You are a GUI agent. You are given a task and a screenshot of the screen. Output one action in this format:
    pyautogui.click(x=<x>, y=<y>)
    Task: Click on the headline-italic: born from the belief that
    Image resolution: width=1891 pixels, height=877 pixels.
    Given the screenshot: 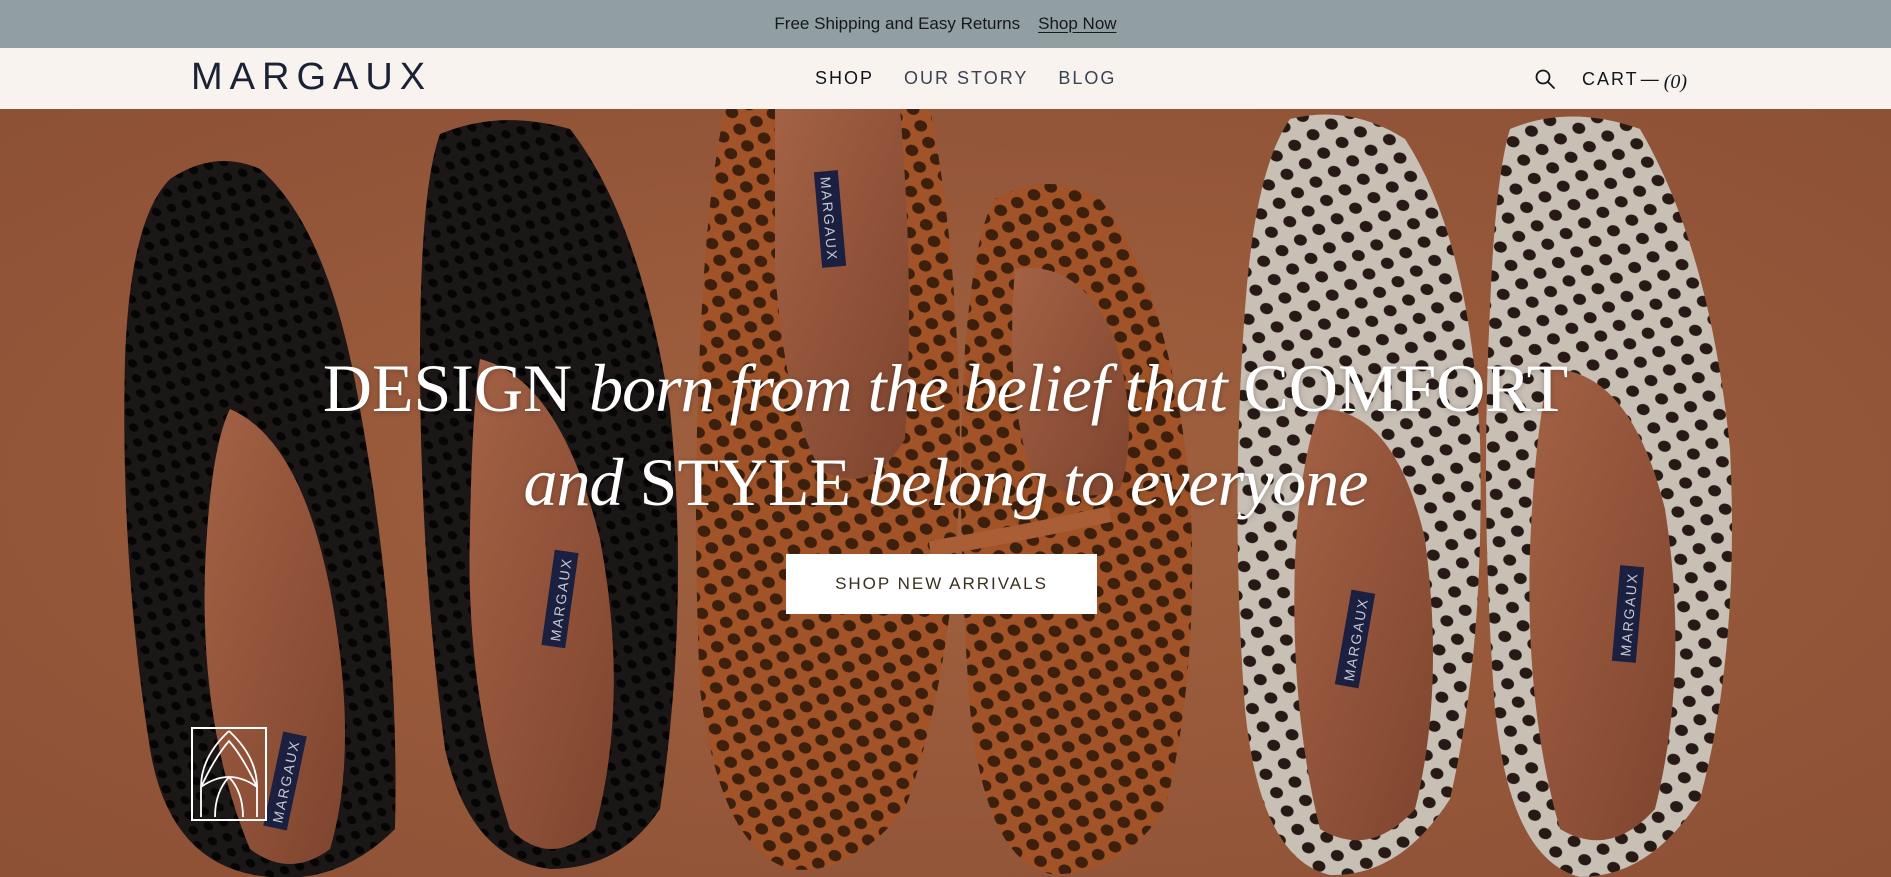 What is the action you would take?
    pyautogui.click(x=908, y=388)
    